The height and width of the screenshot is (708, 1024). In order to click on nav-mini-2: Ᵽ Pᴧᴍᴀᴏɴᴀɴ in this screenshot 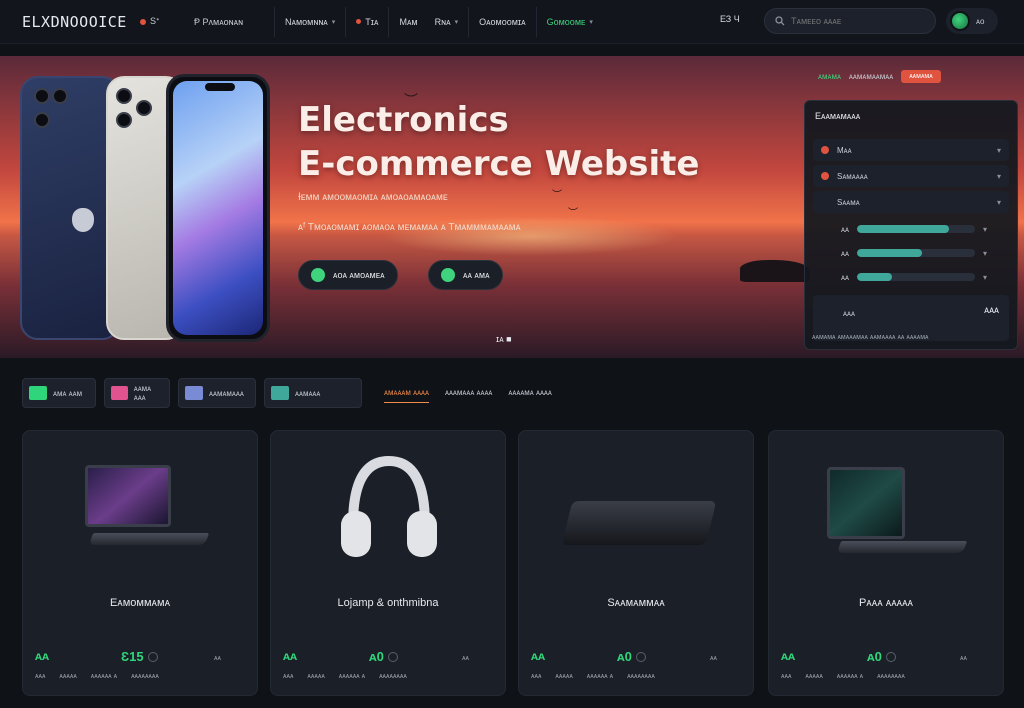, I will do `click(229, 22)`.